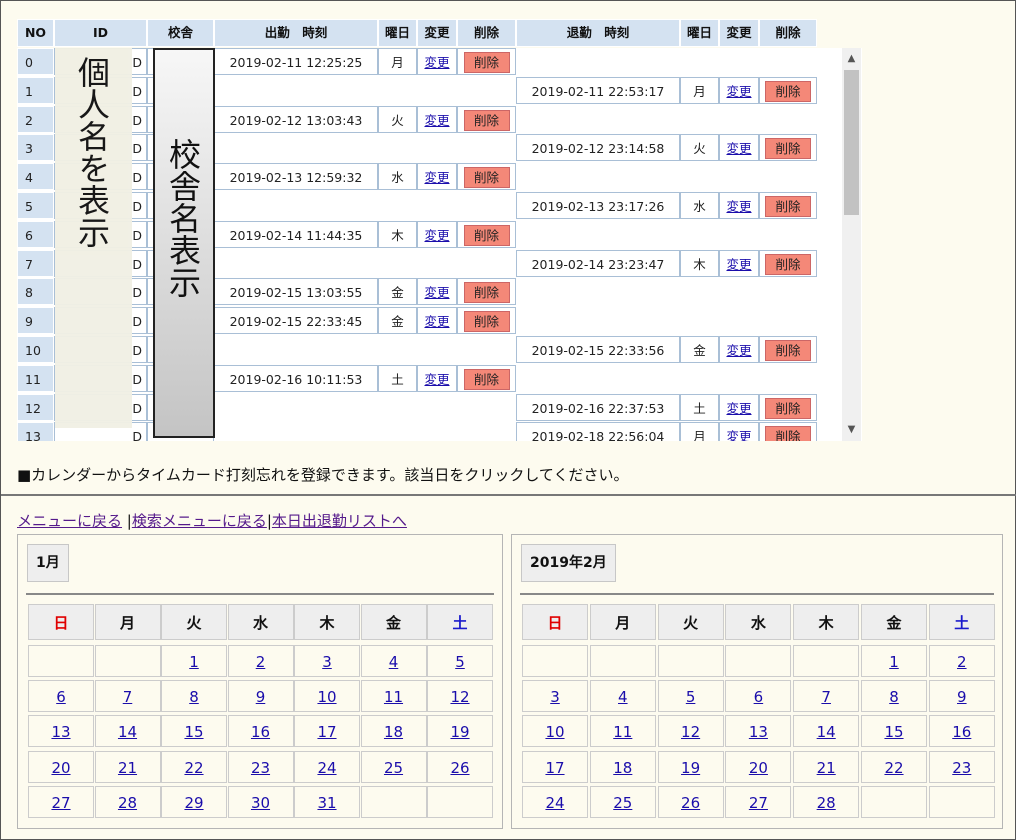  What do you see at coordinates (326, 803) in the screenshot?
I see `calendar-day-link: 31` at bounding box center [326, 803].